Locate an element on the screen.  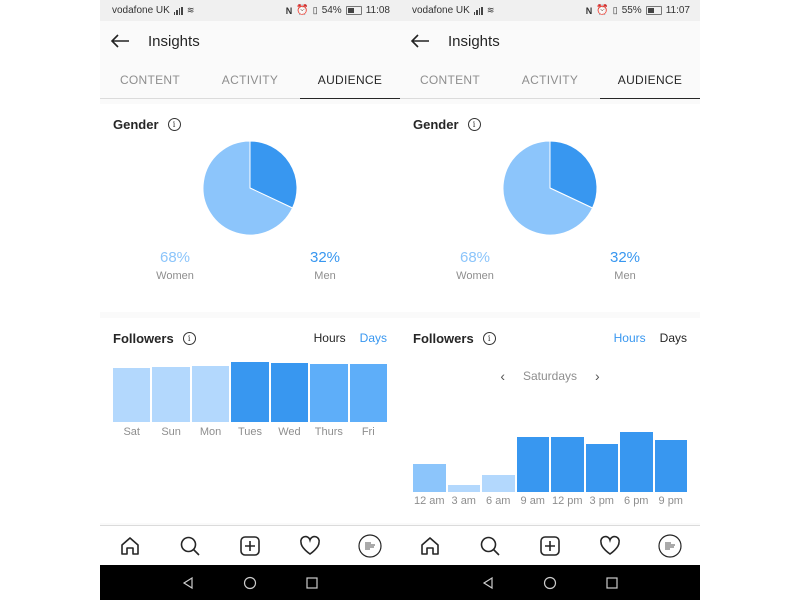
bar-9-pm is located at coordinates (670, 465).